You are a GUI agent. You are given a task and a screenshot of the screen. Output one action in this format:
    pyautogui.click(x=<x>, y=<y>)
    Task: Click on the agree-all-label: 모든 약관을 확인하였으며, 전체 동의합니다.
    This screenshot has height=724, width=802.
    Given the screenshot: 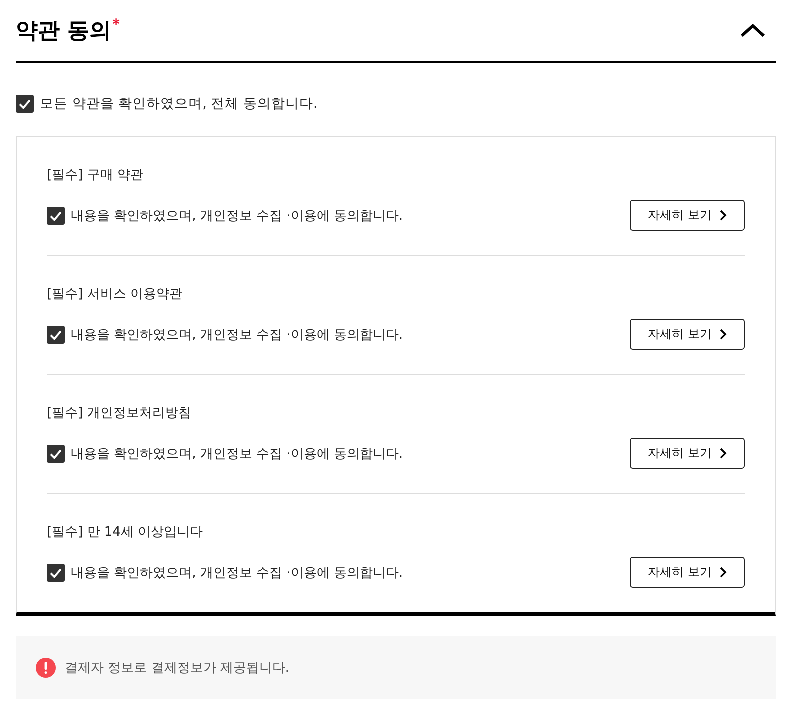 What is the action you would take?
    pyautogui.click(x=179, y=104)
    